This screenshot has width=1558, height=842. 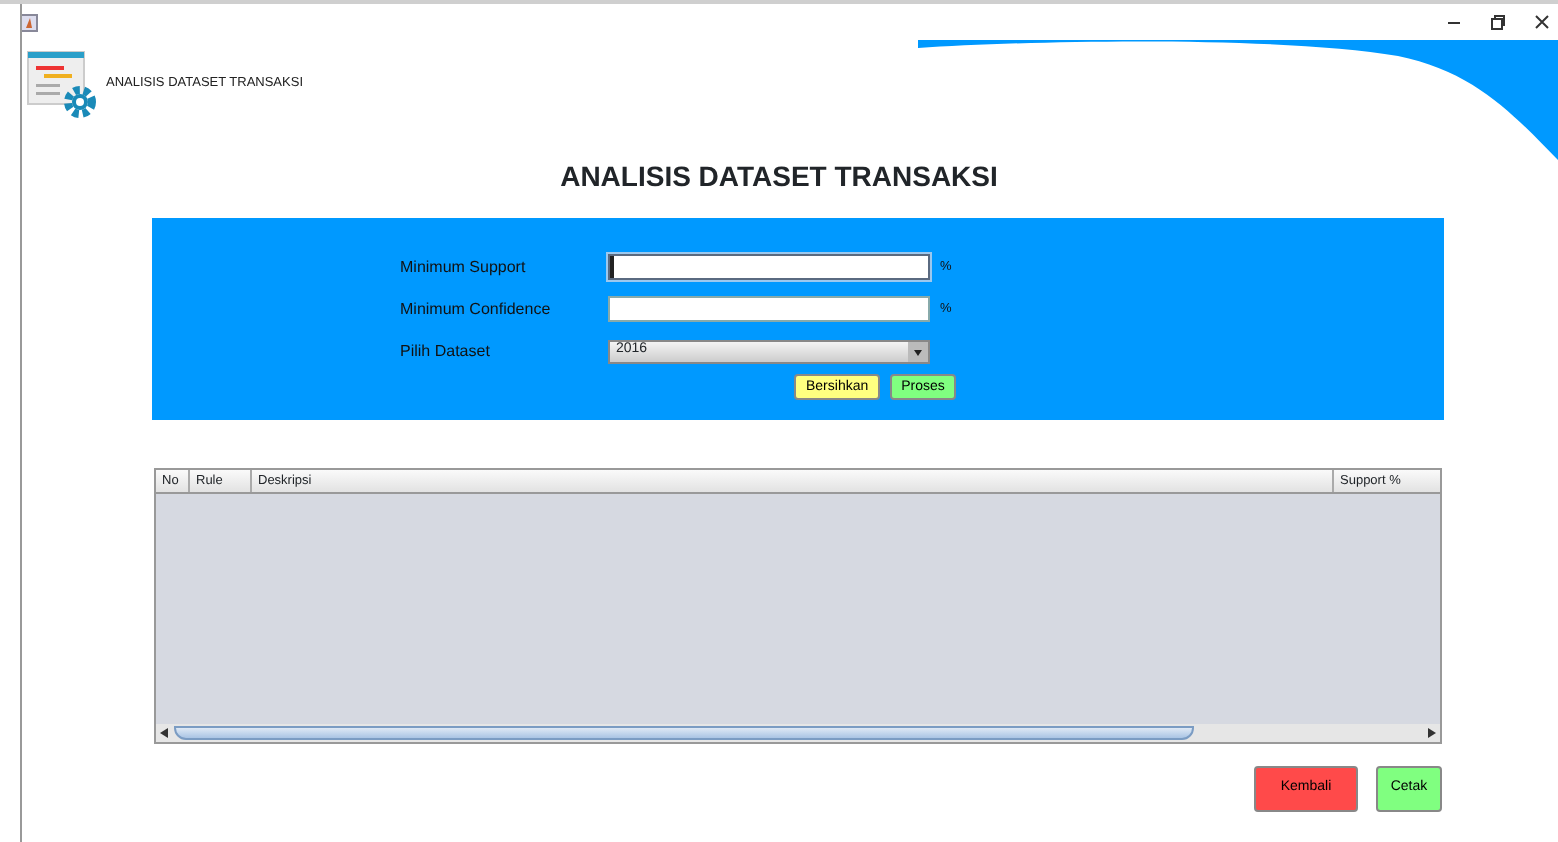 What do you see at coordinates (1498, 22) in the screenshot?
I see `restore-icon` at bounding box center [1498, 22].